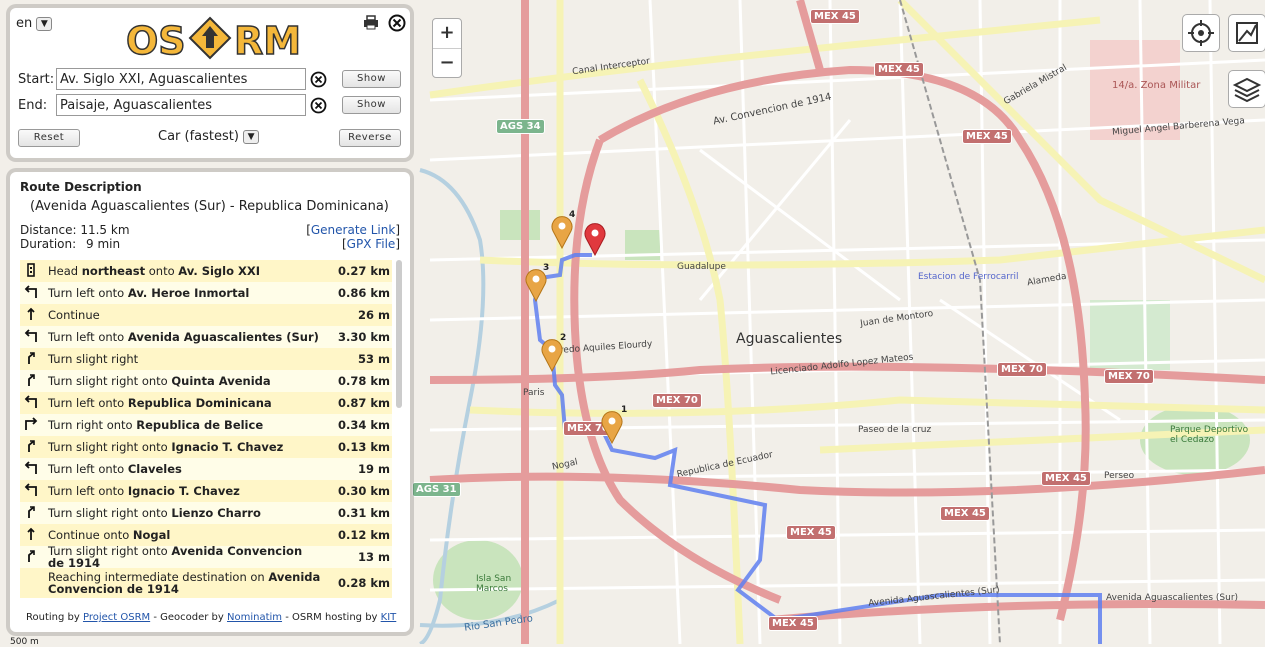 Image resolution: width=1265 pixels, height=647 pixels. Describe the element at coordinates (371, 105) in the screenshot. I see `show-end-button: Show` at that location.